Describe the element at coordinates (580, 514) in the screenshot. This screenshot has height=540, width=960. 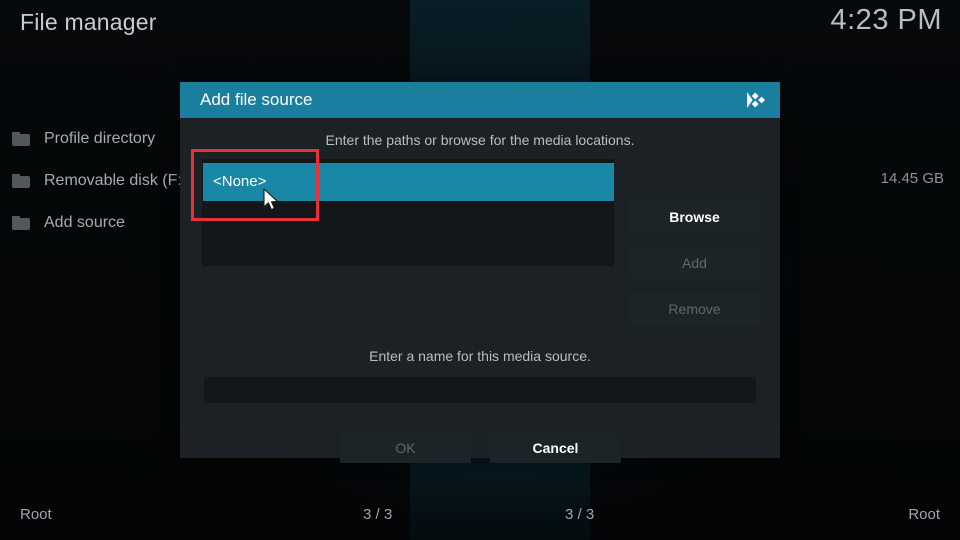
I see `status-right-count: 3 / 3` at that location.